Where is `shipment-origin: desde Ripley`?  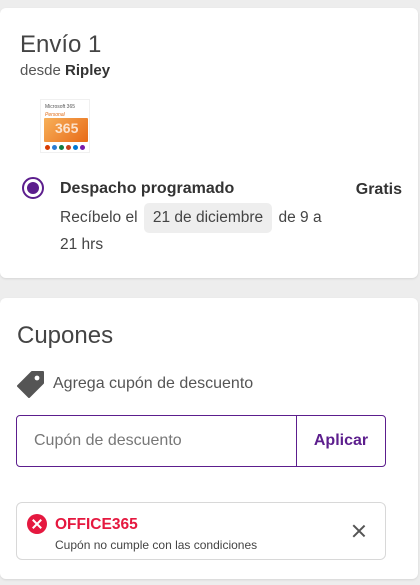
shipment-origin: desde Ripley is located at coordinates (65, 70).